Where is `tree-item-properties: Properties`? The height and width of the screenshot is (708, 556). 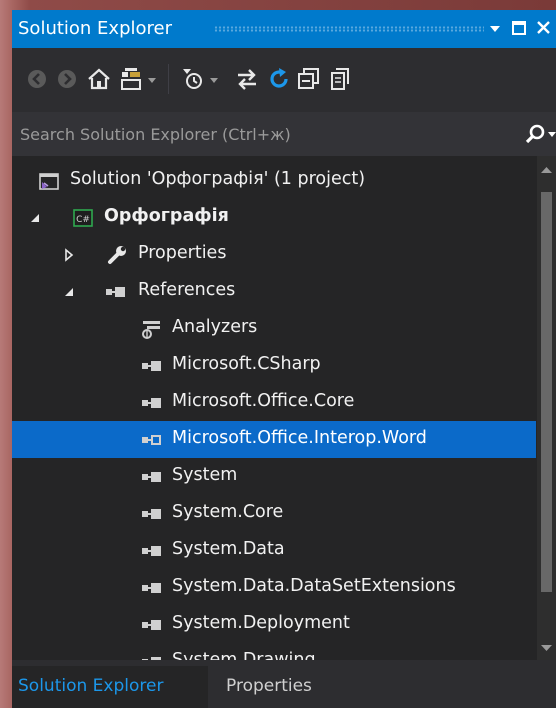
tree-item-properties: Properties is located at coordinates (274, 254).